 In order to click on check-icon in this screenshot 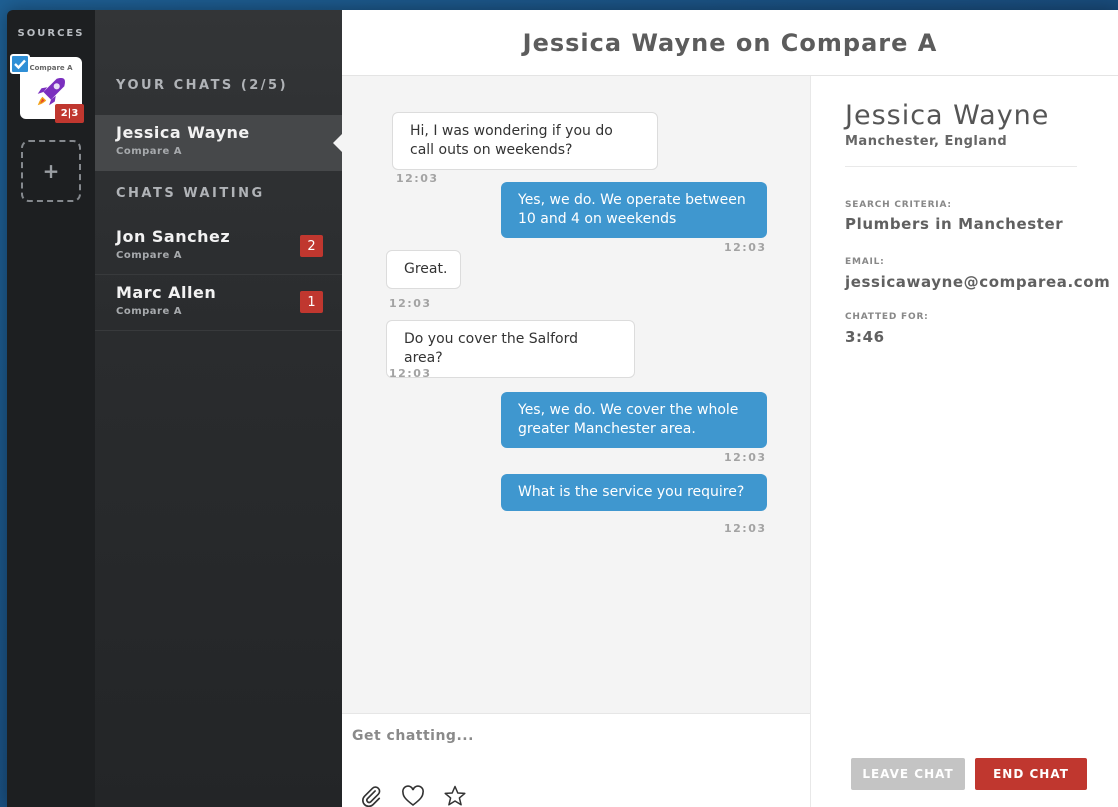, I will do `click(20, 64)`.